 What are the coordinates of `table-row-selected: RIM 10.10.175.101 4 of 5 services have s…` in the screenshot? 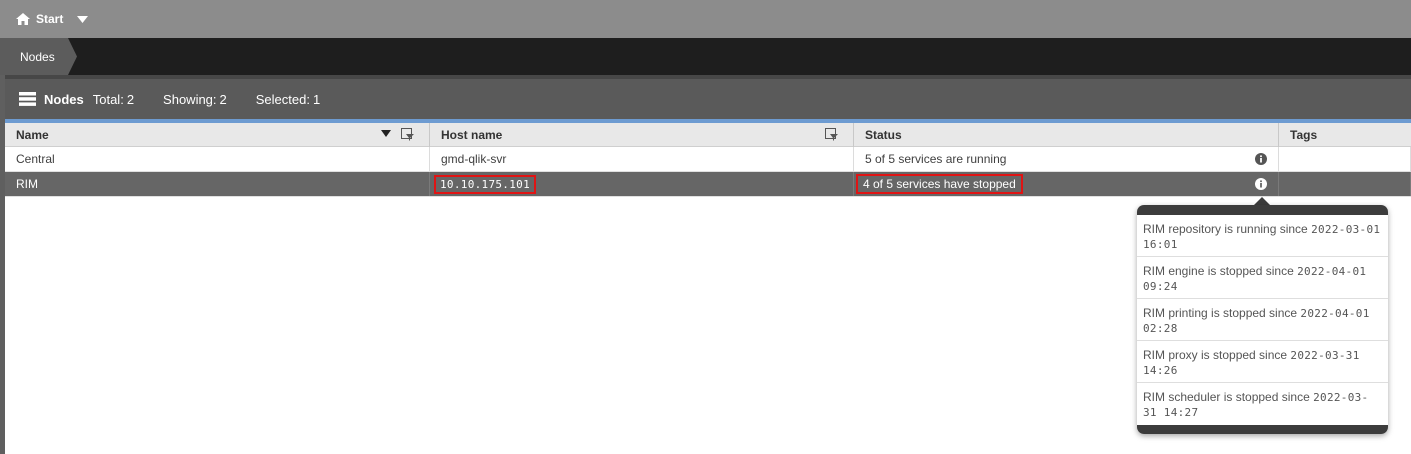 It's located at (708, 184).